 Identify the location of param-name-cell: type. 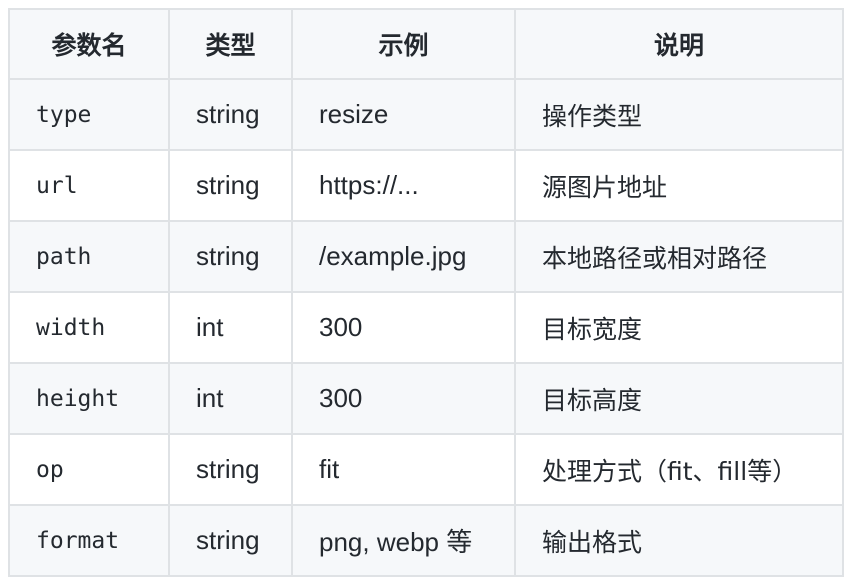
(89, 114).